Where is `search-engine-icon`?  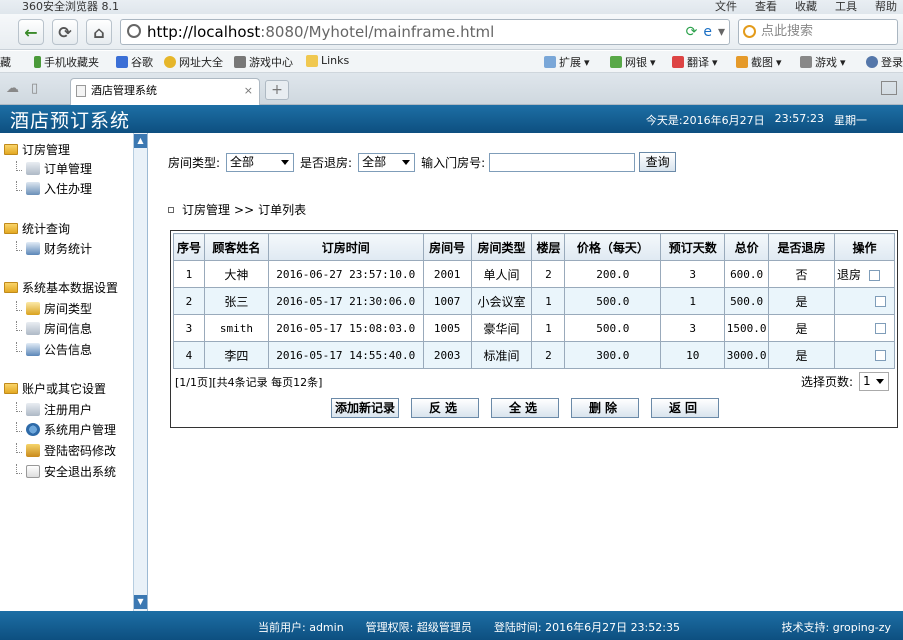 search-engine-icon is located at coordinates (749, 31).